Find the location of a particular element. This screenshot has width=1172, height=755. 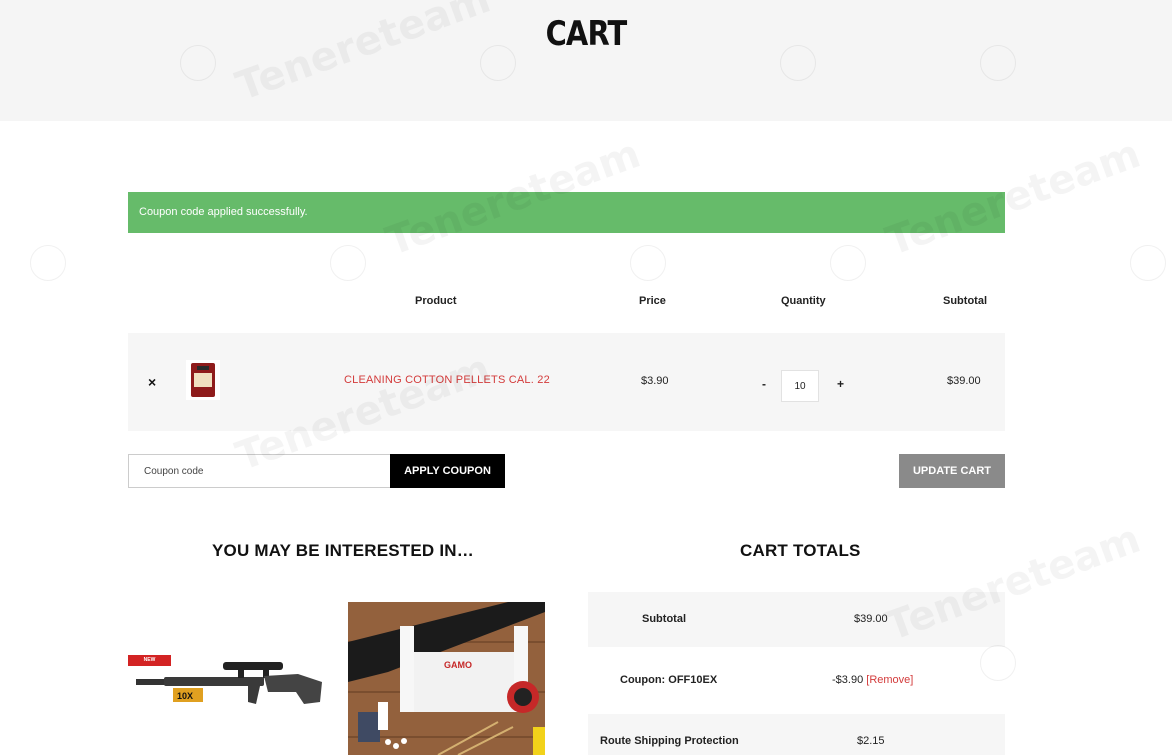

qty-increase-button: + is located at coordinates (840, 384).